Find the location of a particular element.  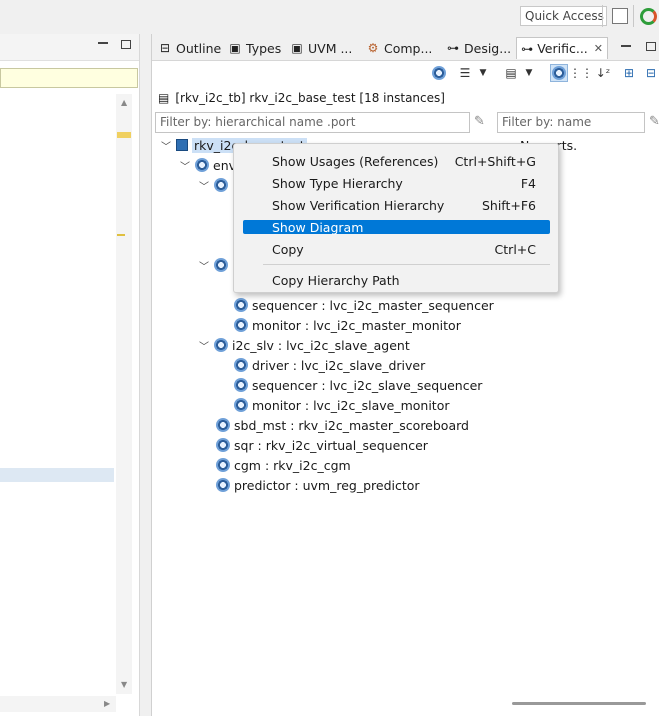

menu-item-shortcut: Shift+F6 is located at coordinates (508, 205).